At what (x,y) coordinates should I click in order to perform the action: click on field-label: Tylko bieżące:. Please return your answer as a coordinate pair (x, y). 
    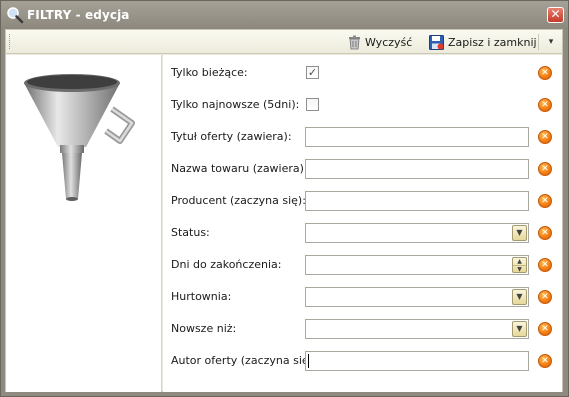
    Looking at the image, I should click on (209, 72).